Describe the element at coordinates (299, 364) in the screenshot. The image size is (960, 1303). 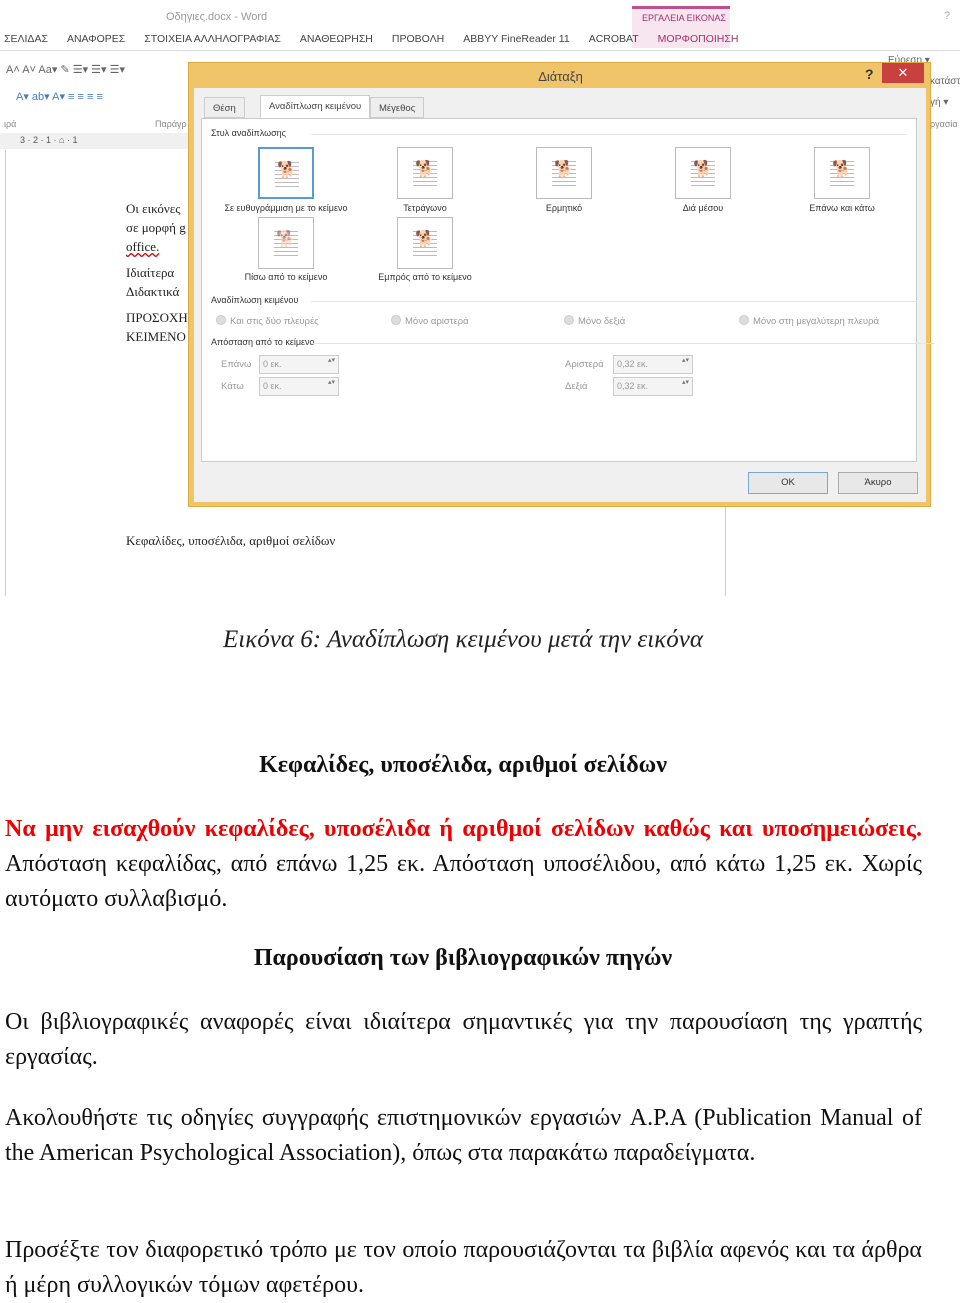
I see `top-distance-spinner: 0 εκ.` at that location.